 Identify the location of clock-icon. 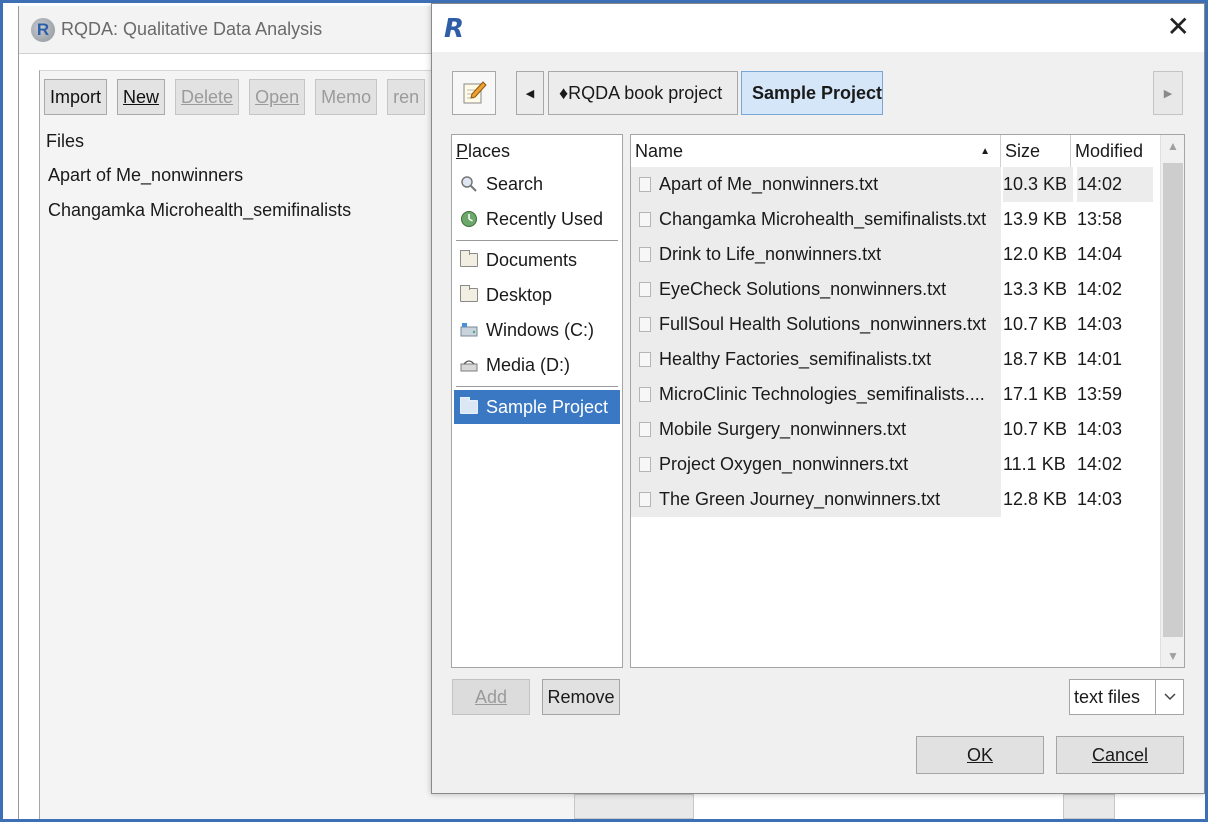
(469, 219).